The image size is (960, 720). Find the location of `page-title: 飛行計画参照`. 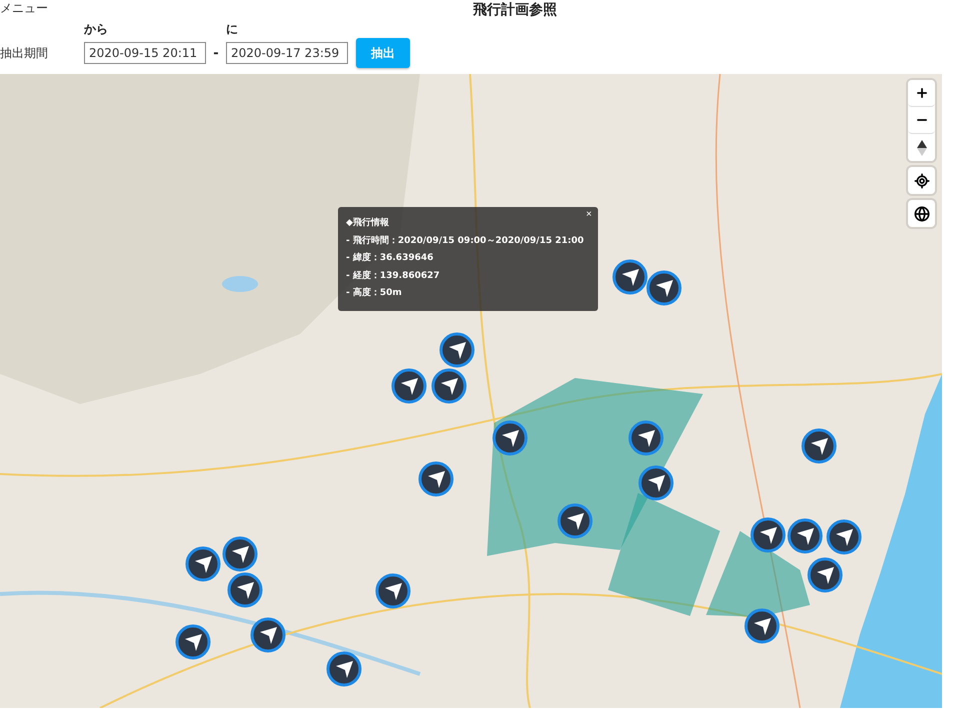

page-title: 飛行計画参照 is located at coordinates (514, 10).